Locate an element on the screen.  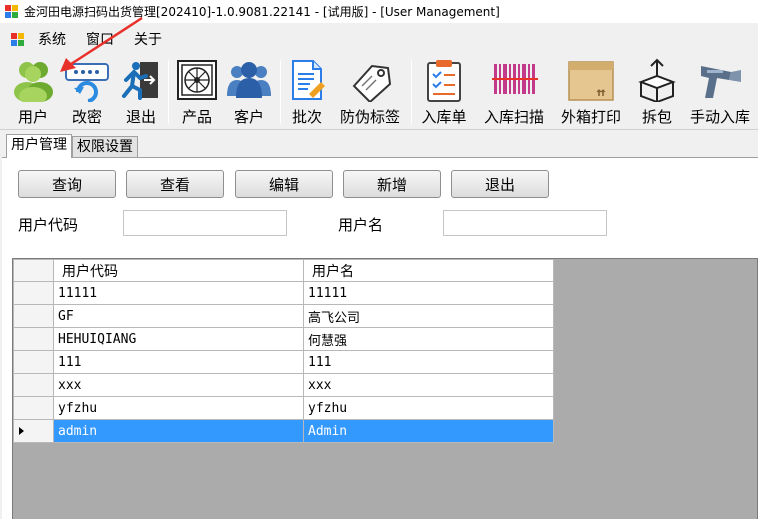
barcode-icon is located at coordinates (515, 79).